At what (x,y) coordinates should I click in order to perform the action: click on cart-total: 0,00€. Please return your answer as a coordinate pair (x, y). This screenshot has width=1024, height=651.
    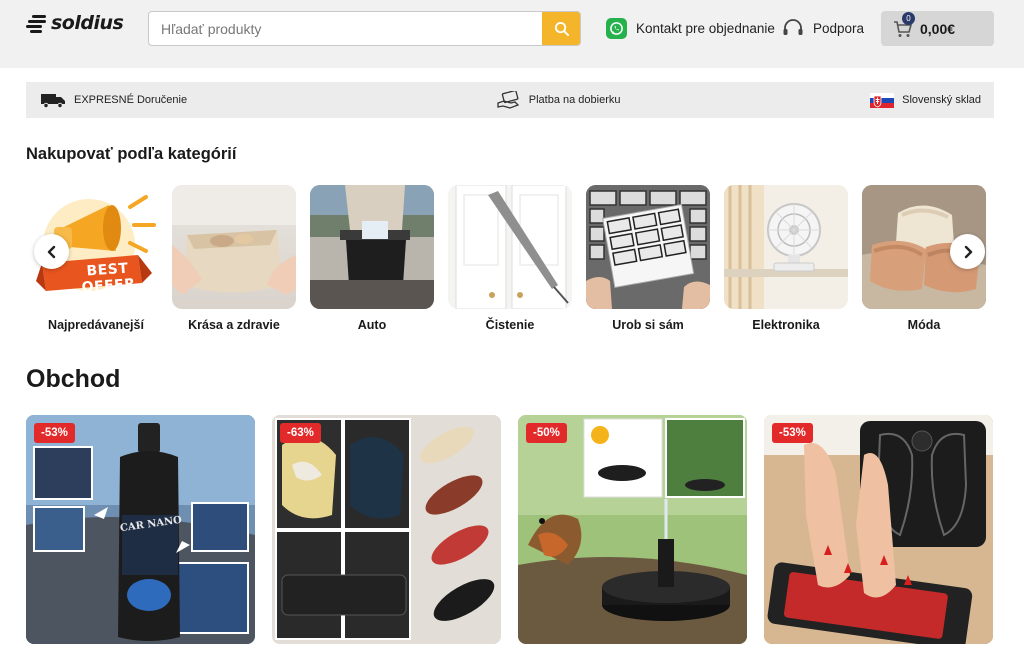
    Looking at the image, I should click on (938, 28).